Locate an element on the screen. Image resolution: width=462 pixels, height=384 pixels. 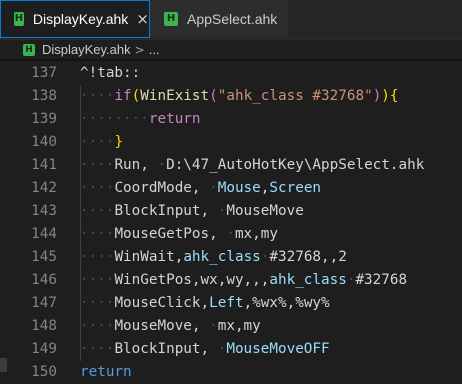
code-text: ····WinWait,ahk_class·#32768,,2 is located at coordinates (213, 257).